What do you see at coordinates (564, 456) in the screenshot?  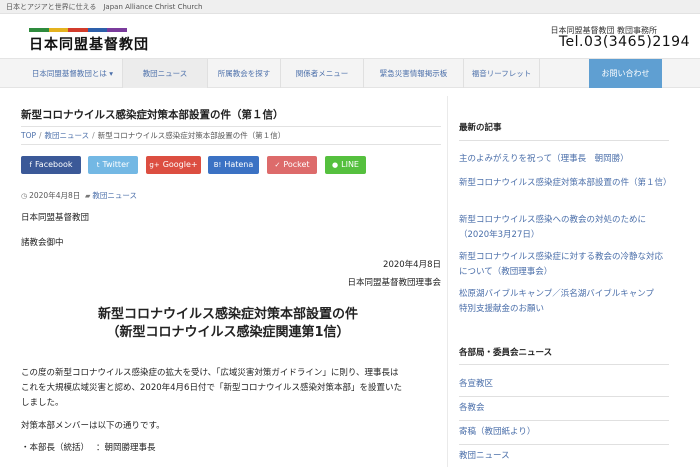 I see `dept-link: 教団ニュース` at bounding box center [564, 456].